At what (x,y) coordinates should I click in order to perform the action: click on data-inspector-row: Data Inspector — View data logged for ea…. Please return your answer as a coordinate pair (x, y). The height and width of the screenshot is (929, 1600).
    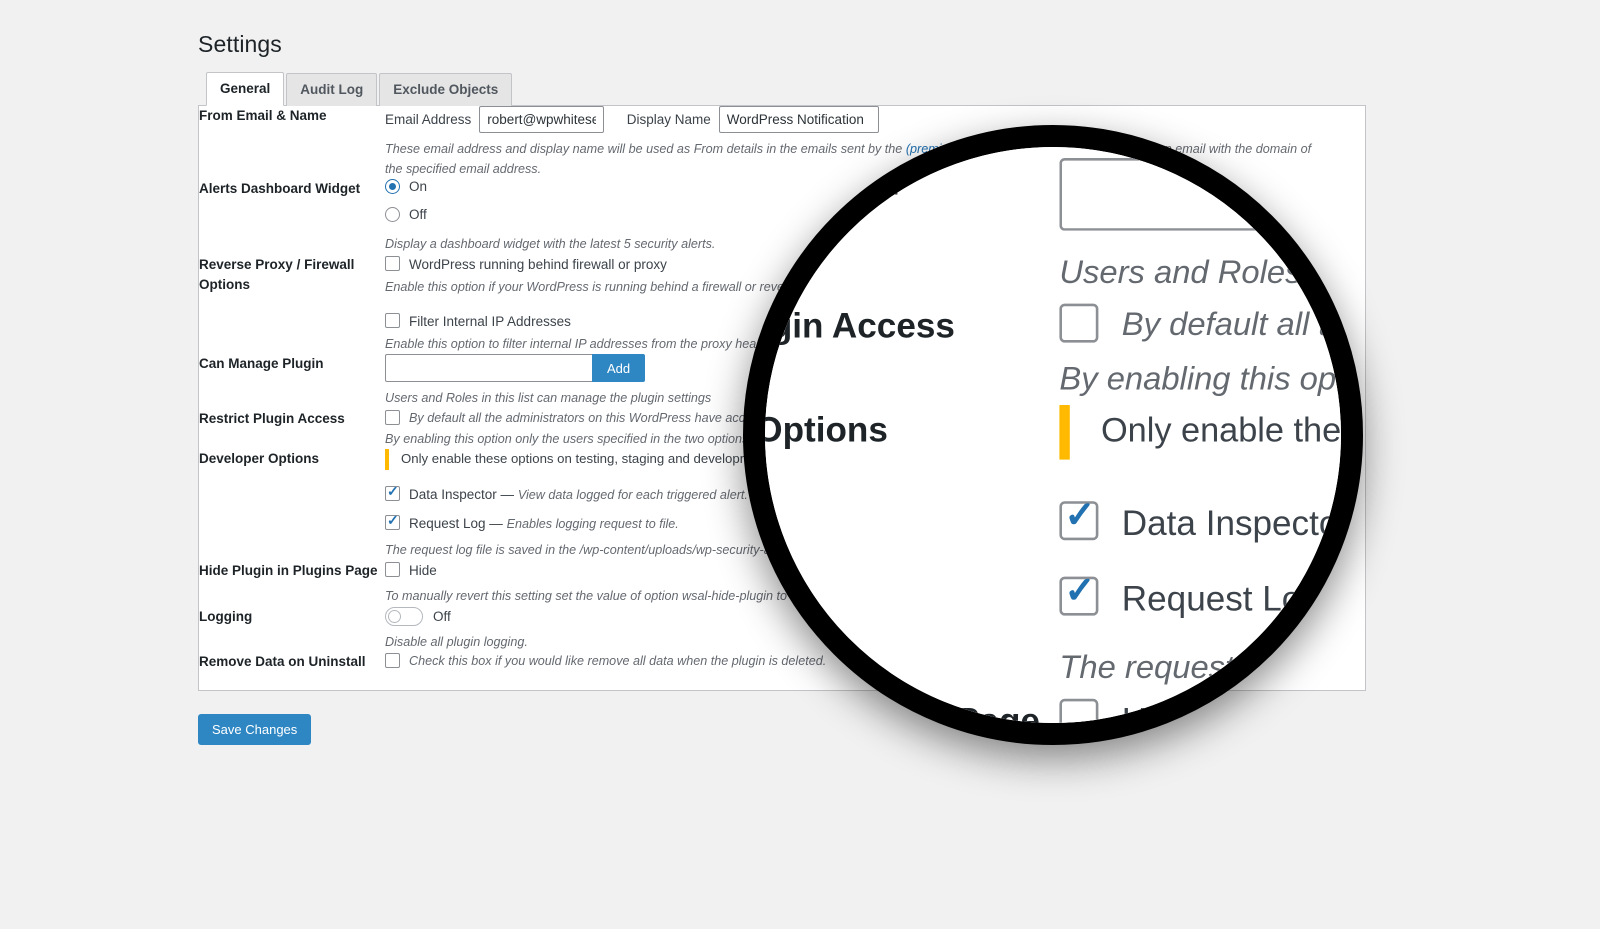
    Looking at the image, I should click on (1205, 521).